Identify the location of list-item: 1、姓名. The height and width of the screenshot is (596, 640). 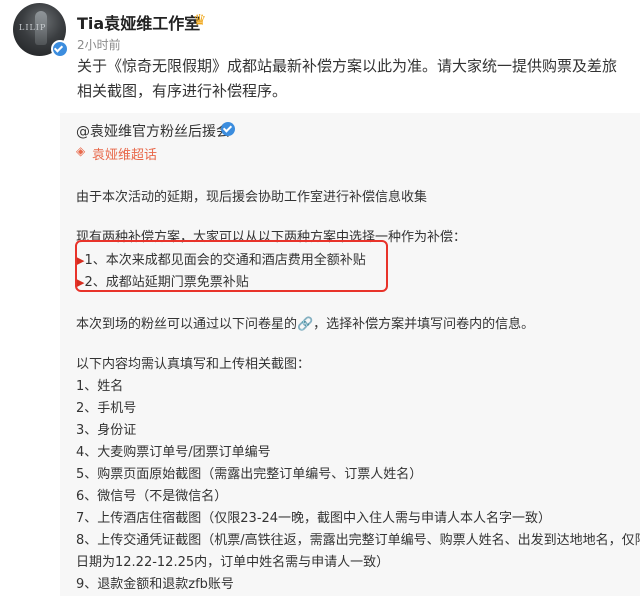
(100, 386).